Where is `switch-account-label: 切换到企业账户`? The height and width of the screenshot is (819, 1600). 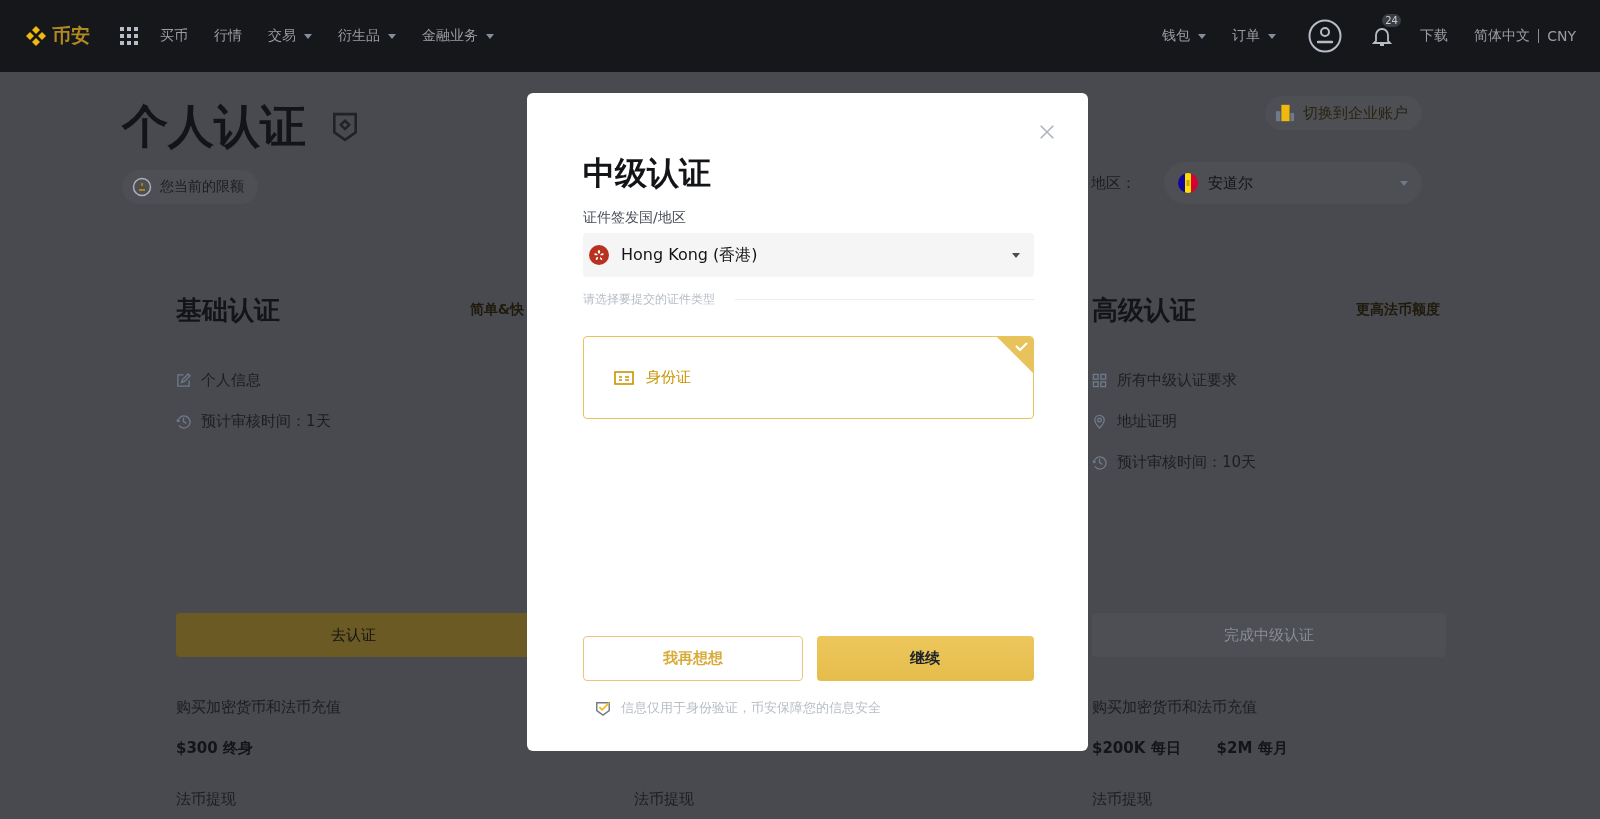
switch-account-label: 切换到企业账户 is located at coordinates (1355, 113).